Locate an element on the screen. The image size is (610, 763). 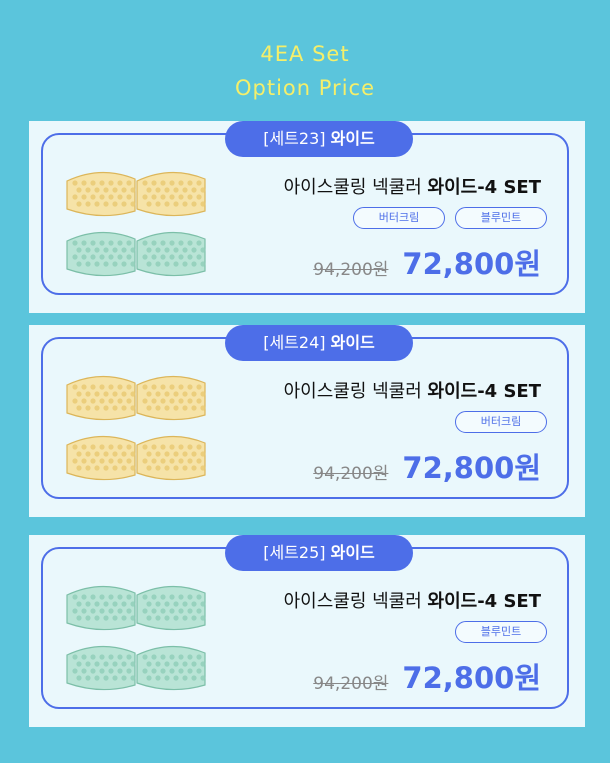
set-title-badge: [세트24] 와이드 is located at coordinates (319, 343).